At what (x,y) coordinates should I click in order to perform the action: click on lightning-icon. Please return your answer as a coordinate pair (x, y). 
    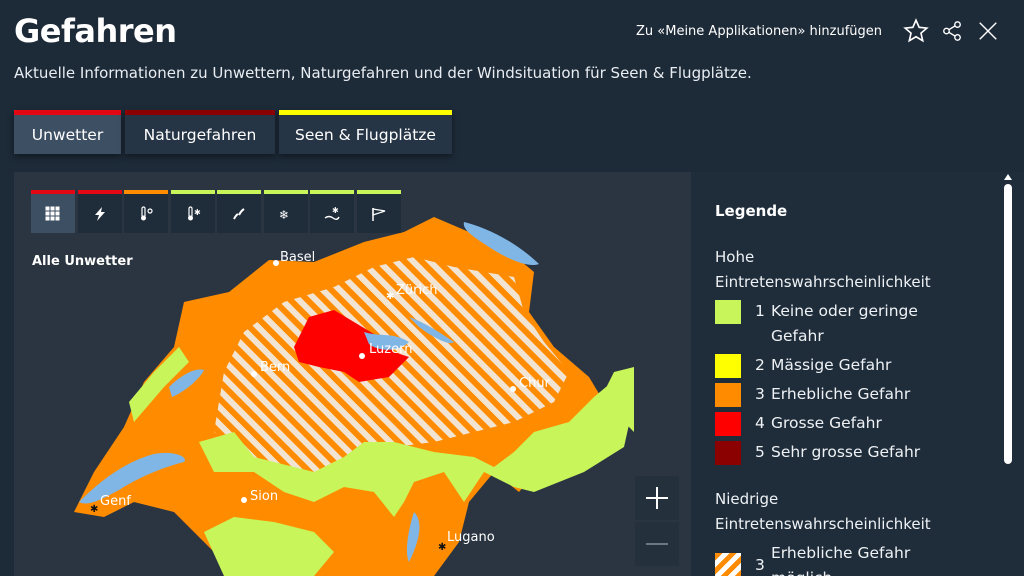
    Looking at the image, I should click on (99, 213).